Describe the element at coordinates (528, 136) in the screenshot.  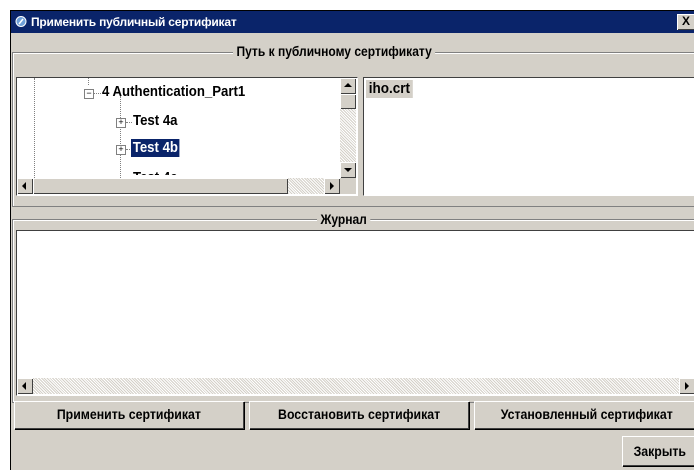
I see `file-list: iho.crt` at that location.